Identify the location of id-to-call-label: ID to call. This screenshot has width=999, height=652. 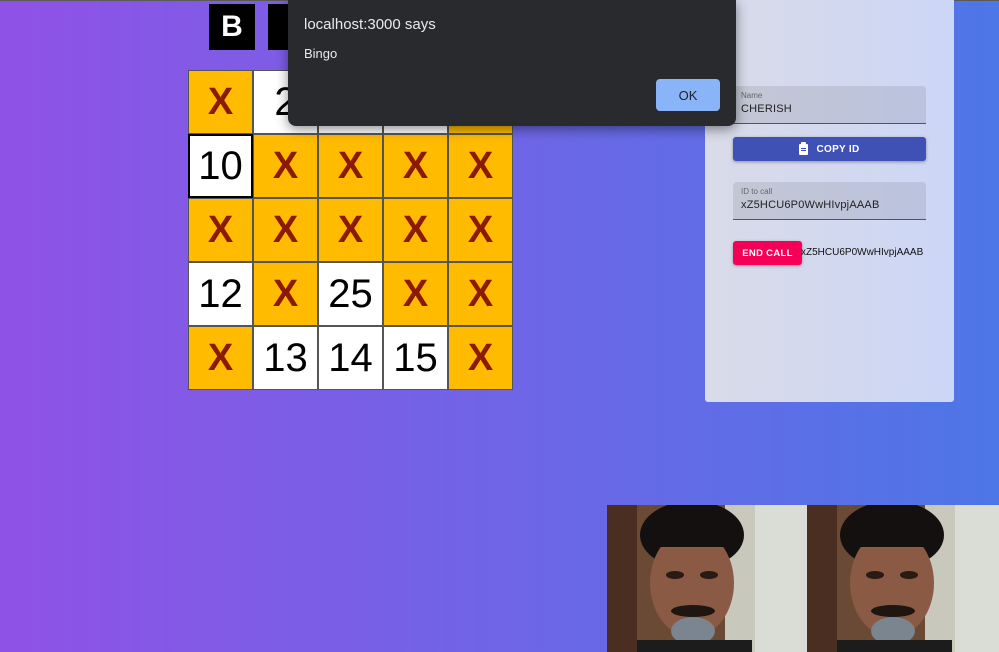
(757, 191).